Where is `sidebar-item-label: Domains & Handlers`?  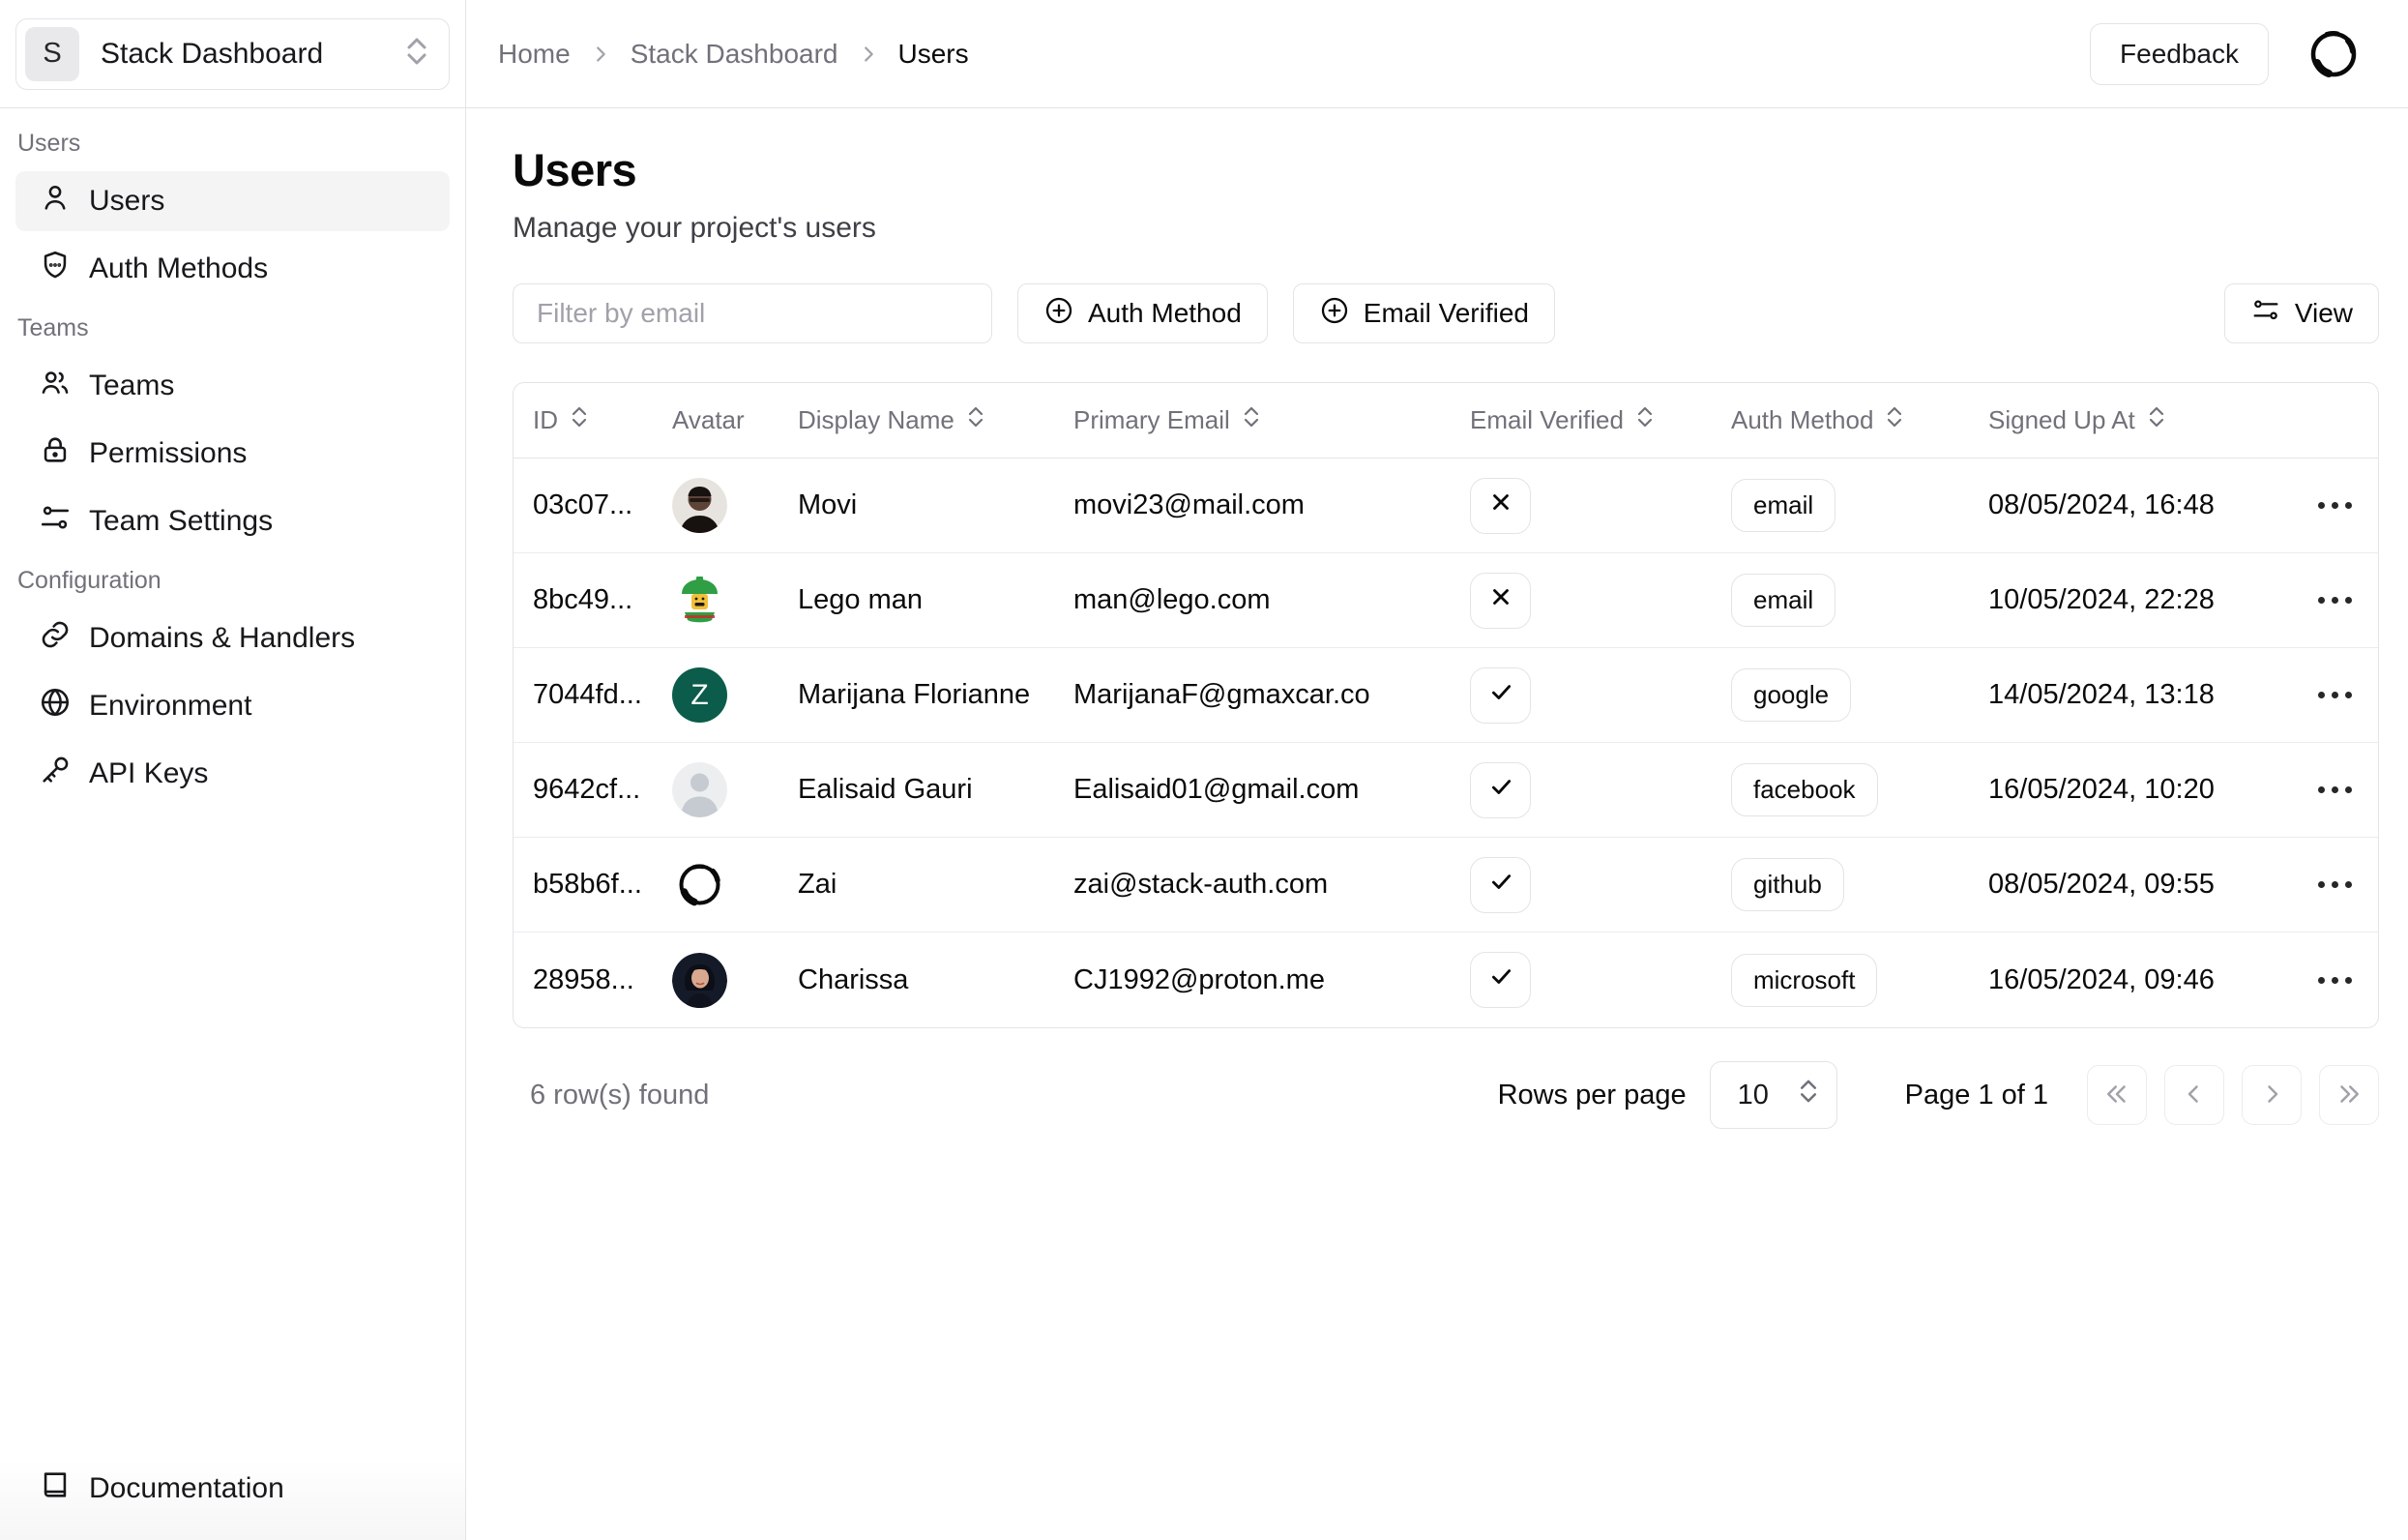
sidebar-item-label: Domains & Handlers is located at coordinates (222, 638).